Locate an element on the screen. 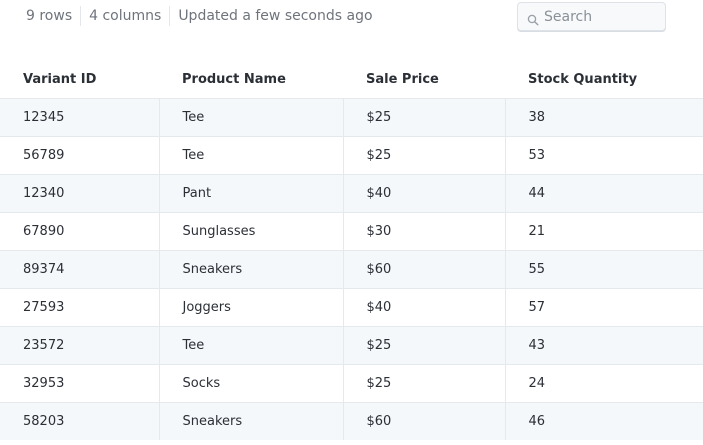 The height and width of the screenshot is (445, 703). table-row: 27593 Joggers $40 57 is located at coordinates (351, 307).